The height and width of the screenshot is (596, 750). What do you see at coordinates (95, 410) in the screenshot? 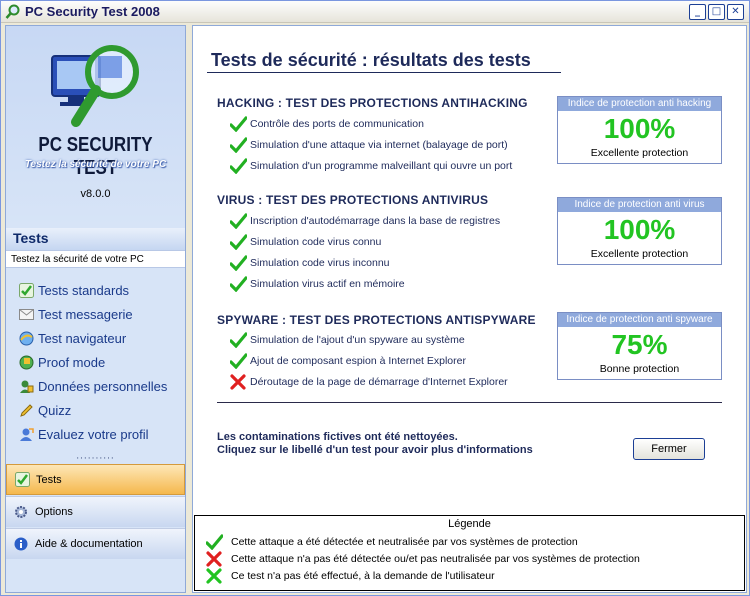
I see `sidebar-item-quizz: Quizz` at bounding box center [95, 410].